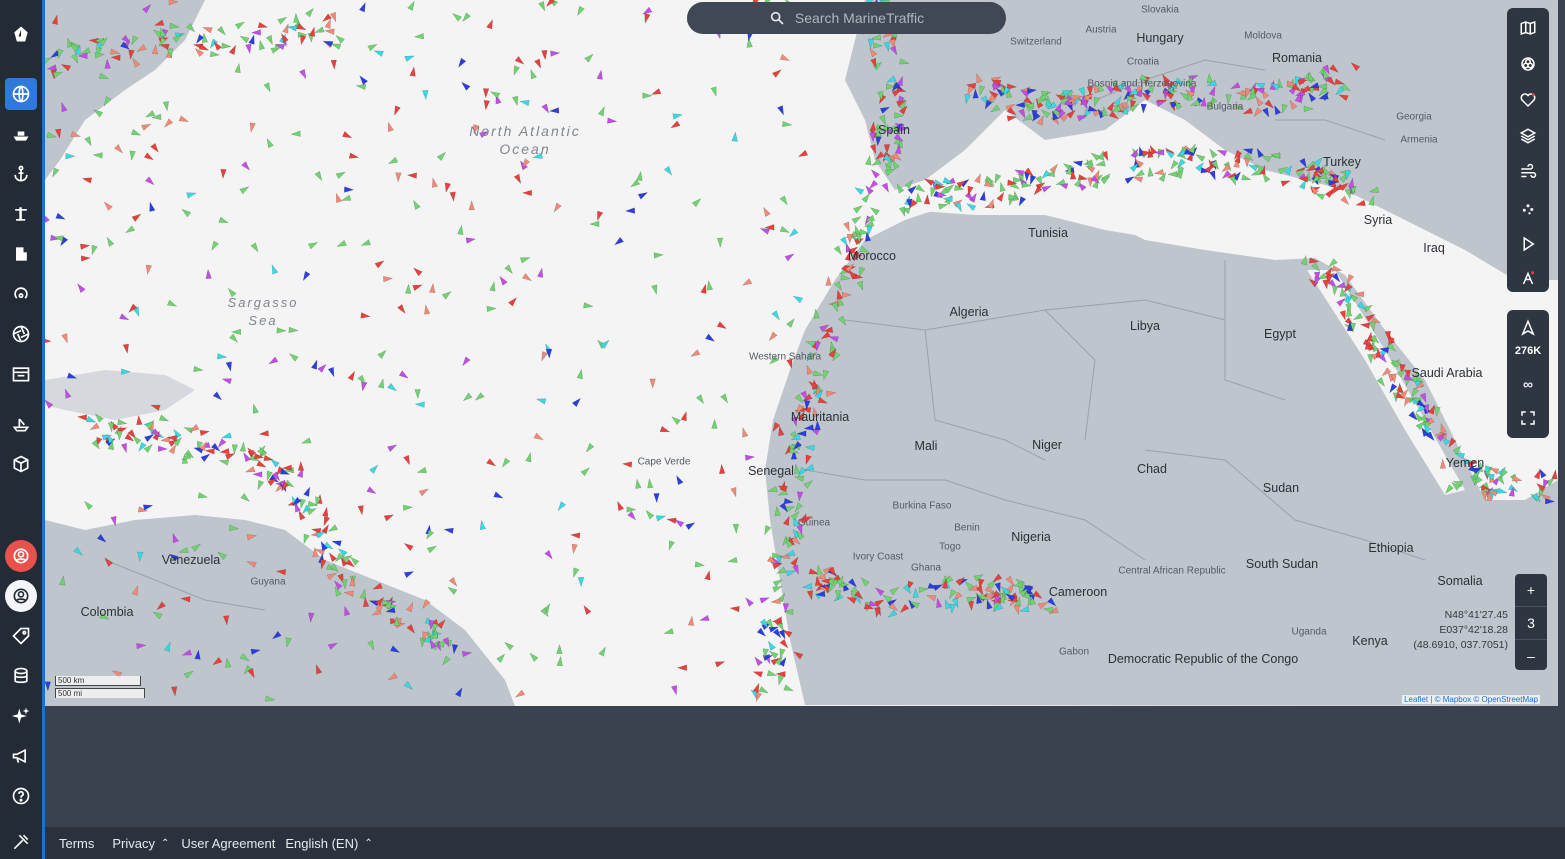  Describe the element at coordinates (1528, 418) in the screenshot. I see `fullscreen-icon` at that location.